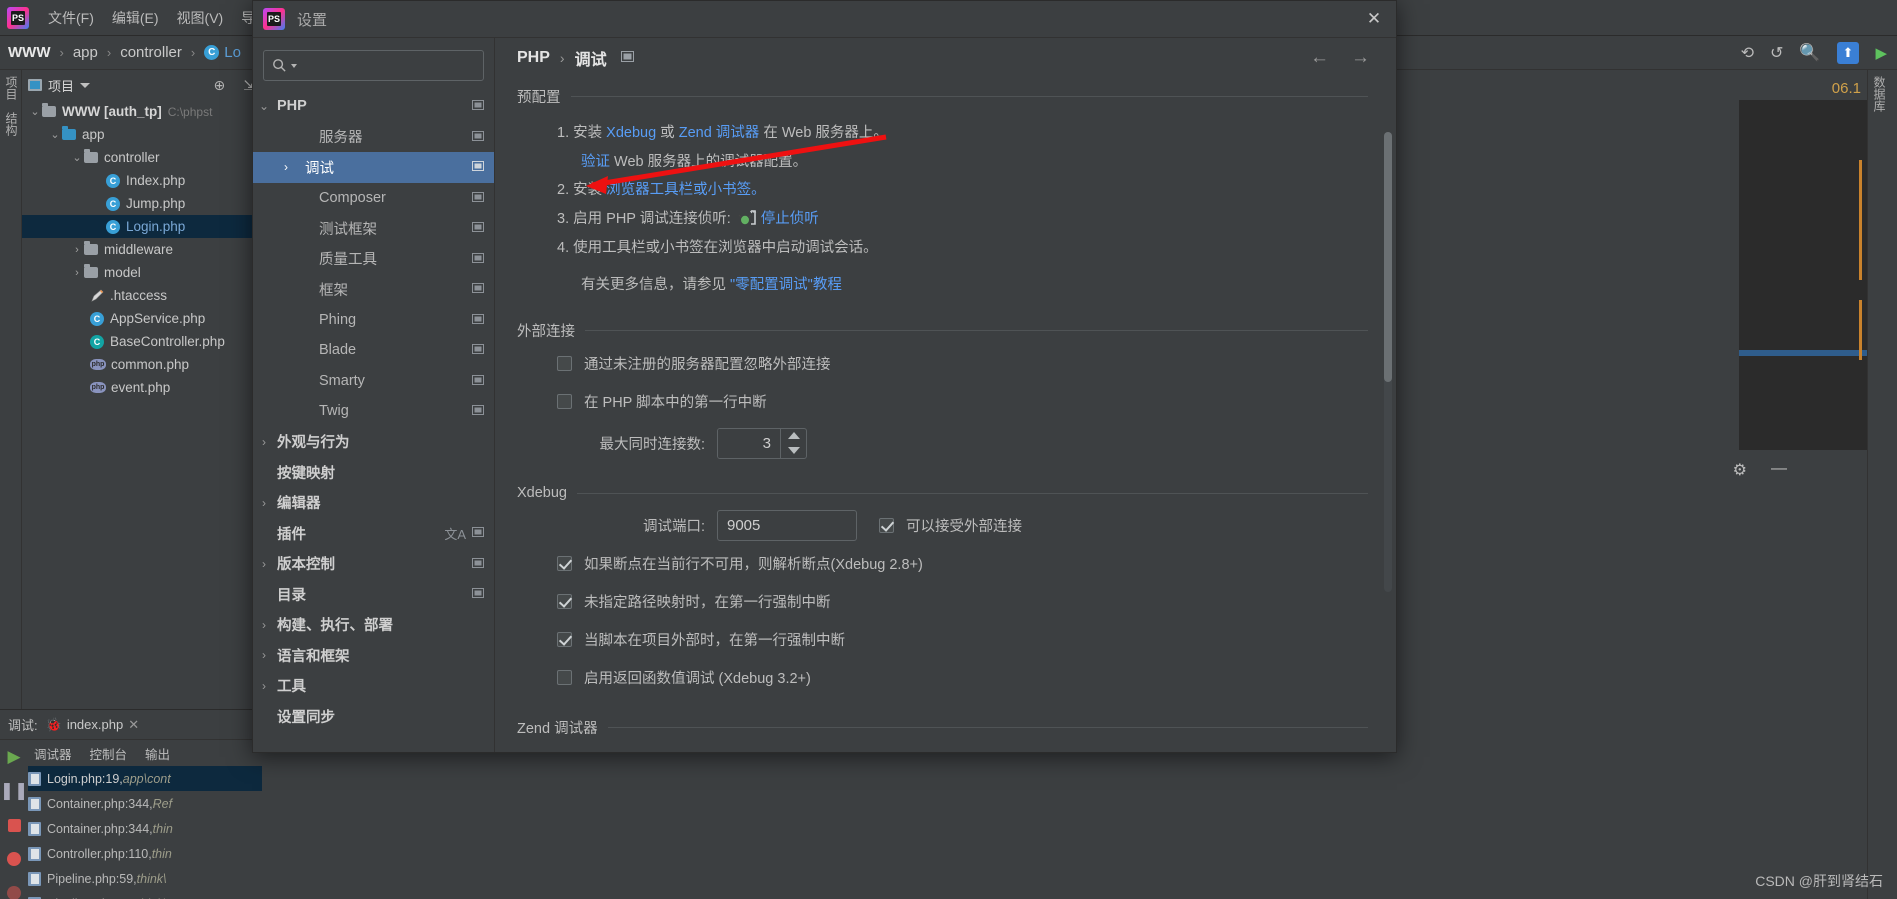 This screenshot has height=899, width=1897. Describe the element at coordinates (373, 411) in the screenshot. I see `sidebar-item-twig: › Twig` at that location.